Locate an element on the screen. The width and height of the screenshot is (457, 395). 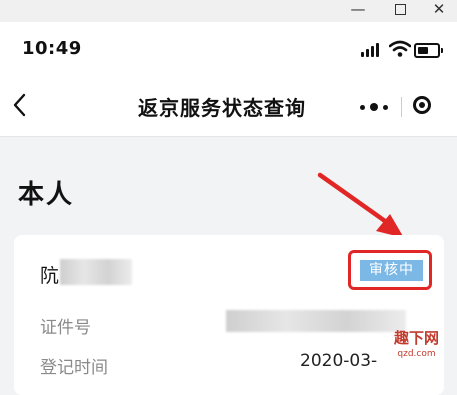
page-title: 返京服务状态查询 is located at coordinates (222, 108).